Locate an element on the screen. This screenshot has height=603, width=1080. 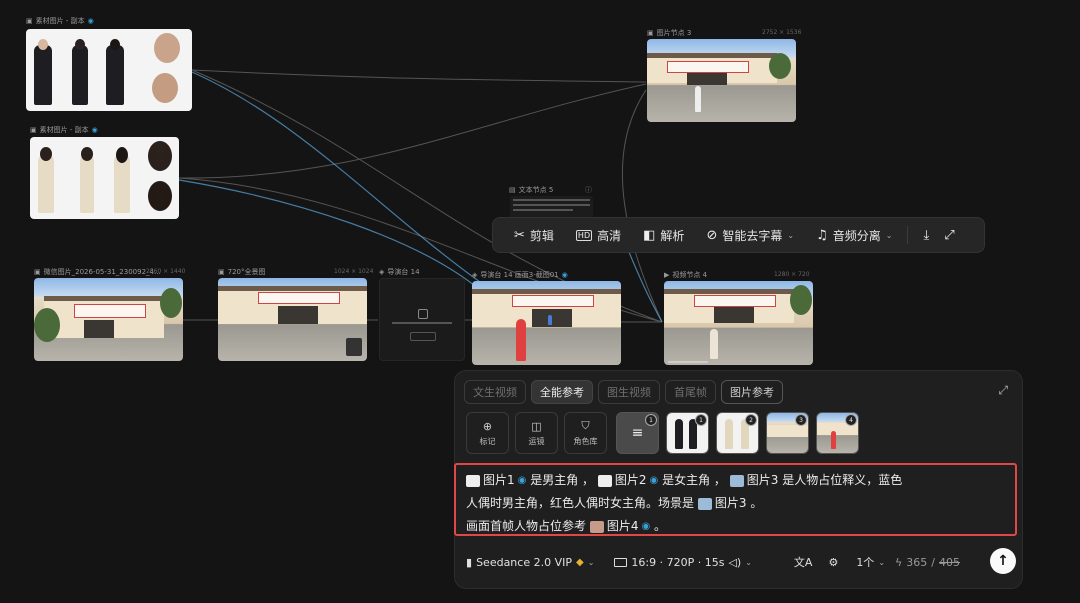
analyze-button: ◧ 解析 is located at coordinates (663, 235).